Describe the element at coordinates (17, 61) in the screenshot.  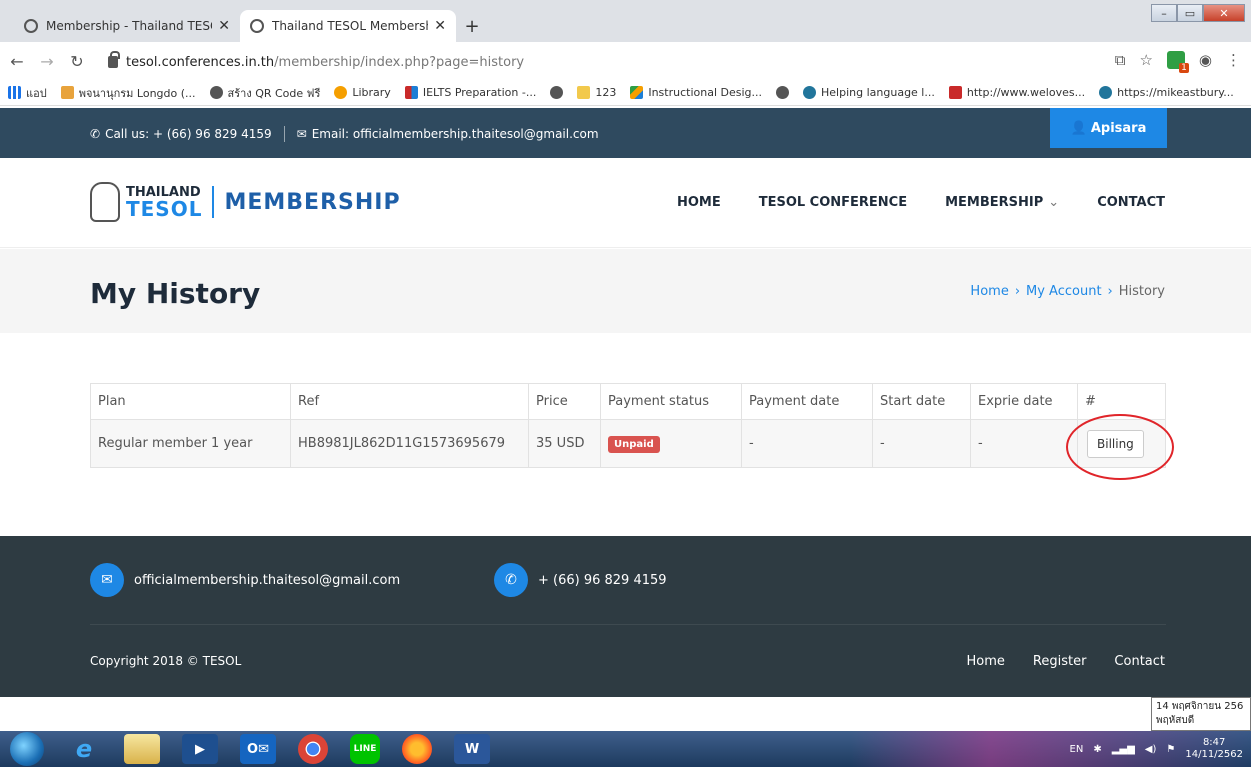
I see `back-arrow-icon: ←` at that location.